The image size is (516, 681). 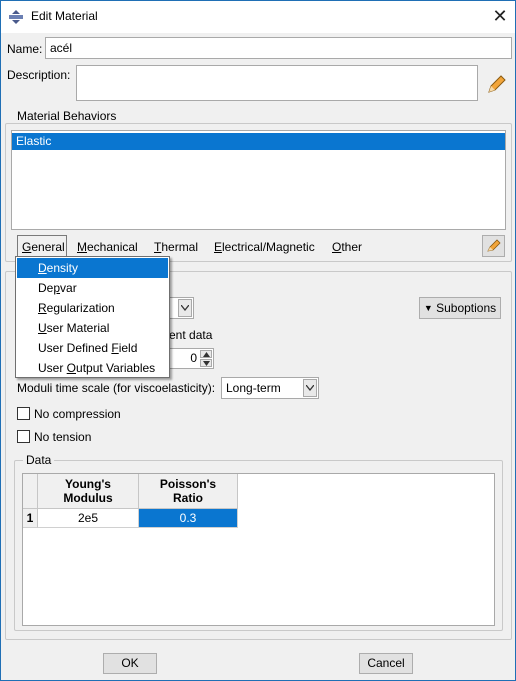 I want to click on cancel-button: Cancel, so click(x=386, y=663).